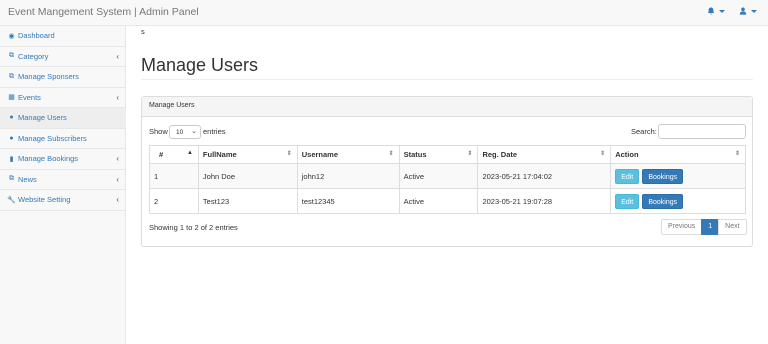  Describe the element at coordinates (42, 118) in the screenshot. I see `sidebar-item-label: Manage Users` at that location.